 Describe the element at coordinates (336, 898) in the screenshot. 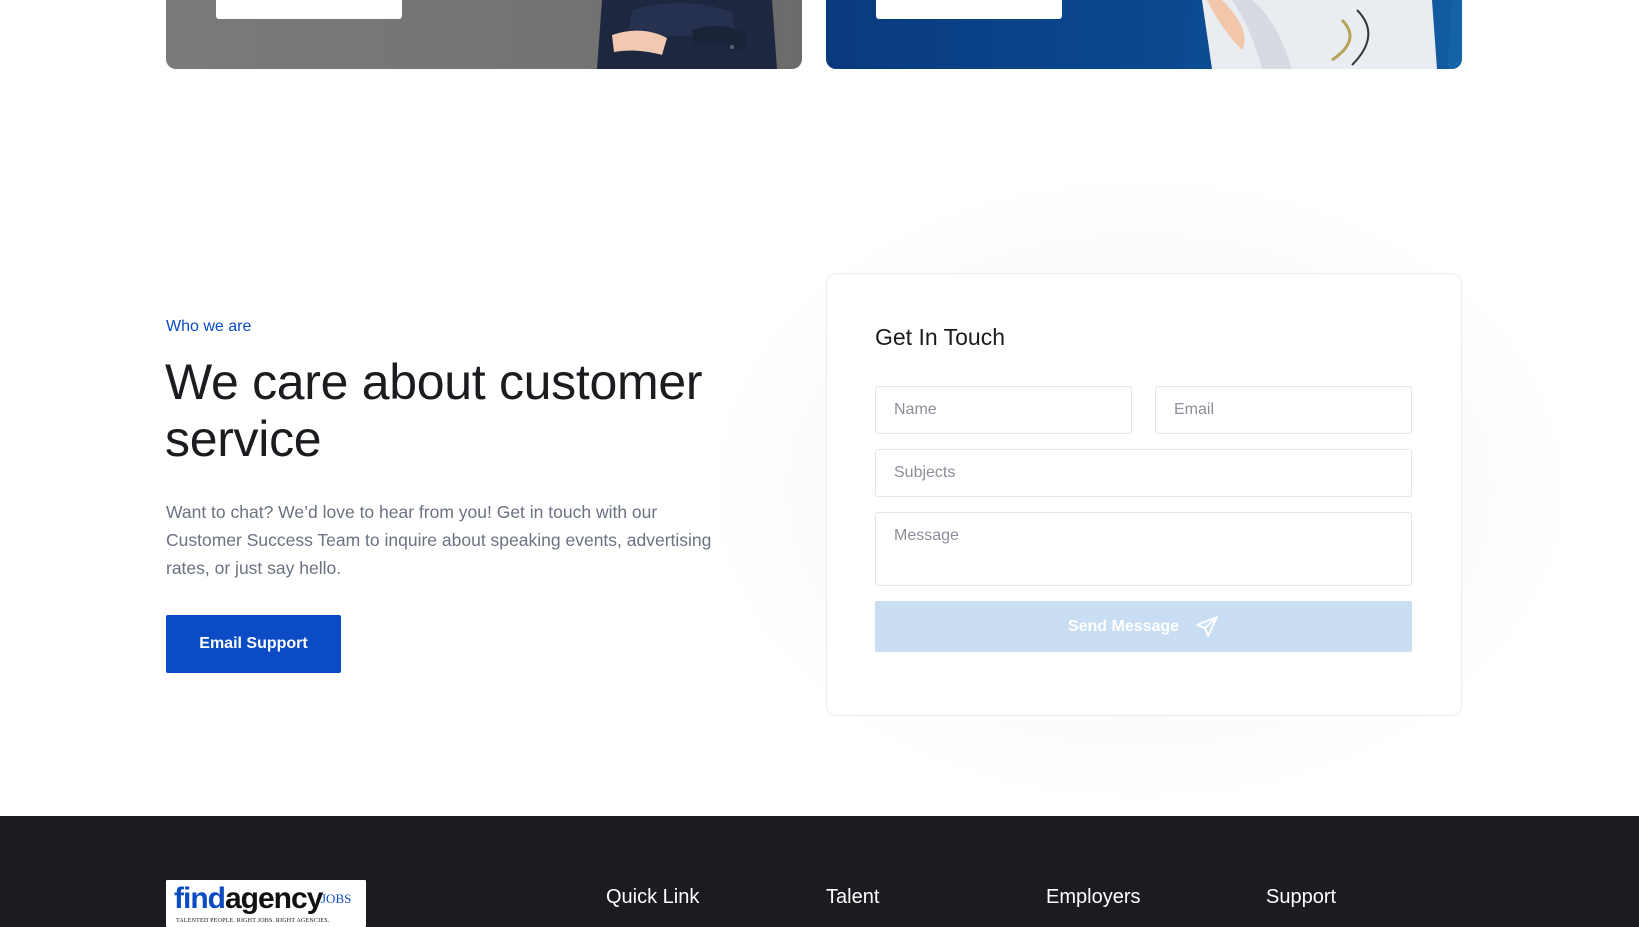

I see `logo-jobs: JOBS` at that location.